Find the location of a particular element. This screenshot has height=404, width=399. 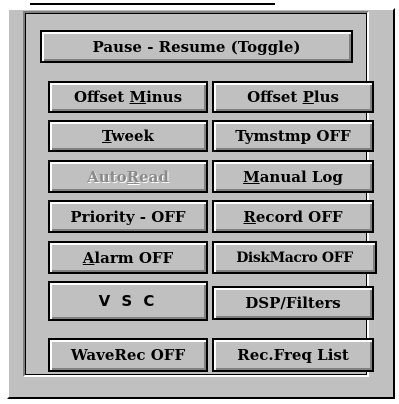

waverec-label: WaveRec OFF is located at coordinates (128, 355).